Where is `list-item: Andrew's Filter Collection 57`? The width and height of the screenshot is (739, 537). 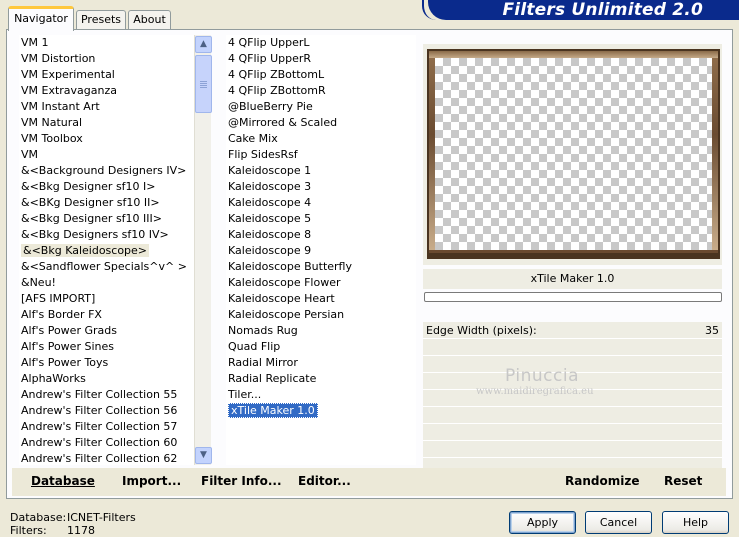 list-item: Andrew's Filter Collection 57 is located at coordinates (106, 427).